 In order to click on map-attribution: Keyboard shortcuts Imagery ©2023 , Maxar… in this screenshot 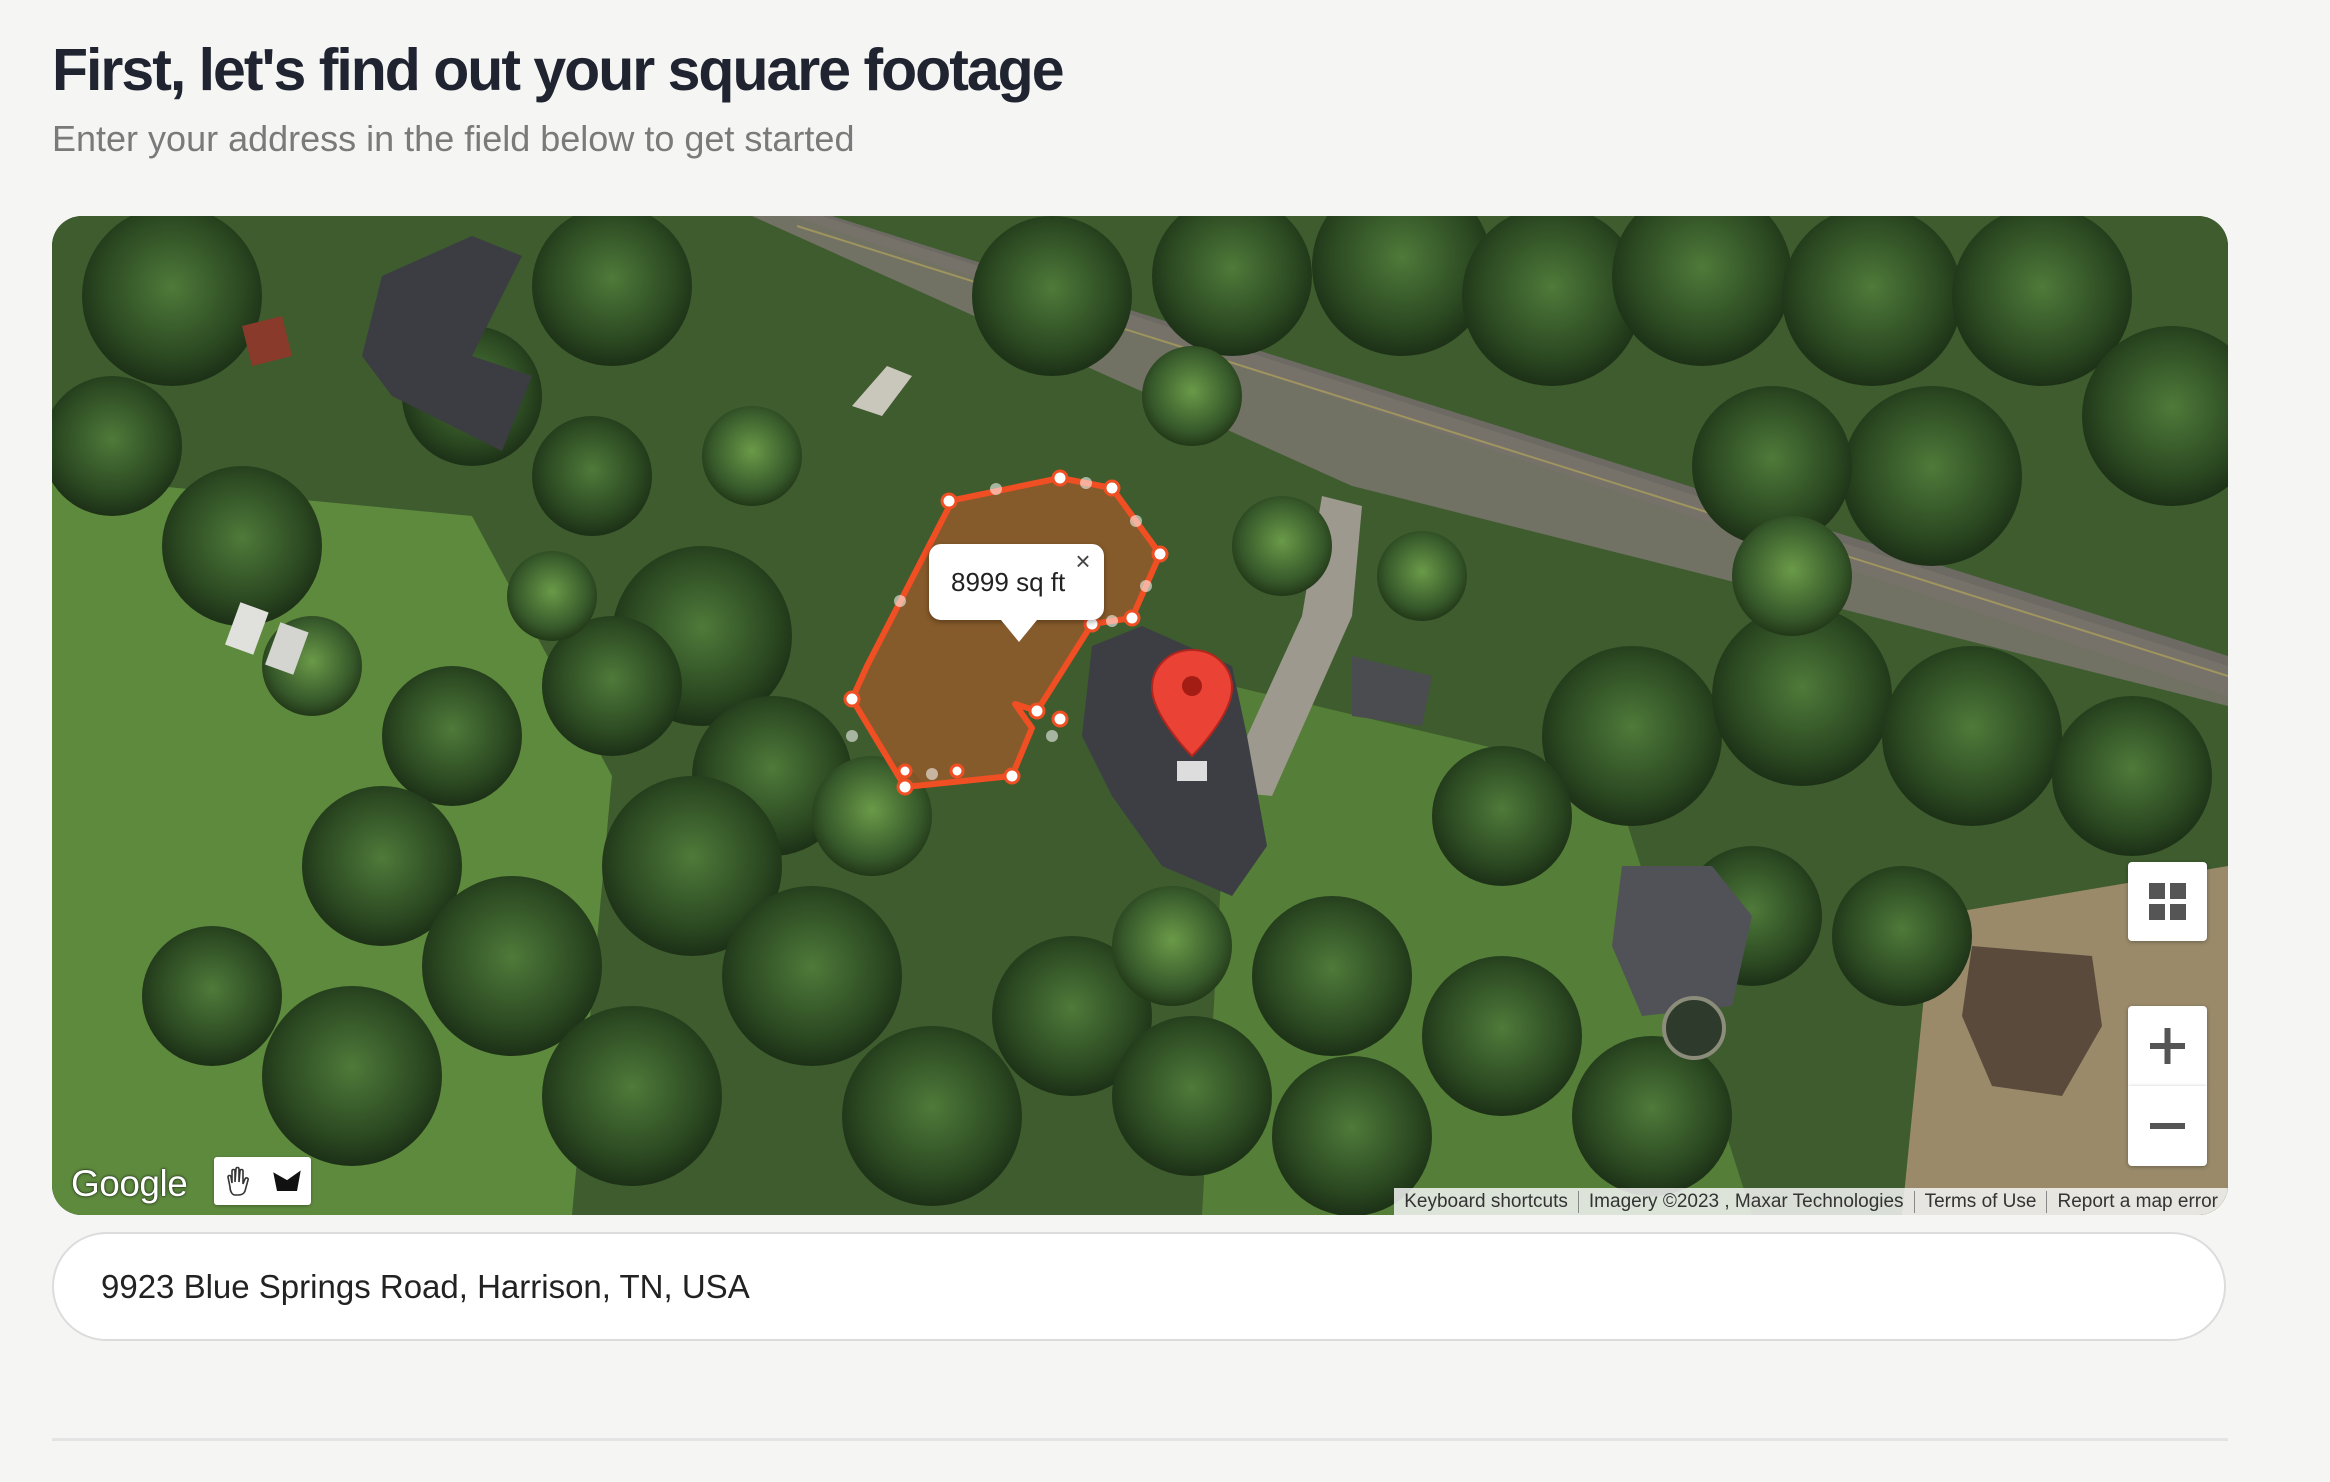, I will do `click(1811, 1201)`.